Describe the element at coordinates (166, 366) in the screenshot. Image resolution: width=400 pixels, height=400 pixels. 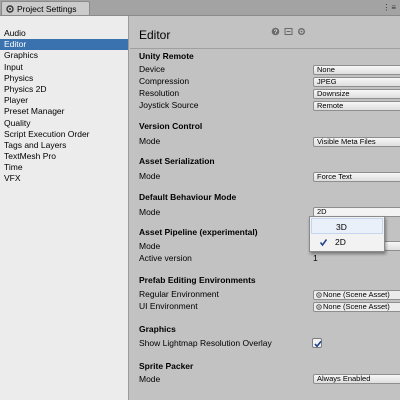
I see `section-sprite-packer: Sprite Packer` at that location.